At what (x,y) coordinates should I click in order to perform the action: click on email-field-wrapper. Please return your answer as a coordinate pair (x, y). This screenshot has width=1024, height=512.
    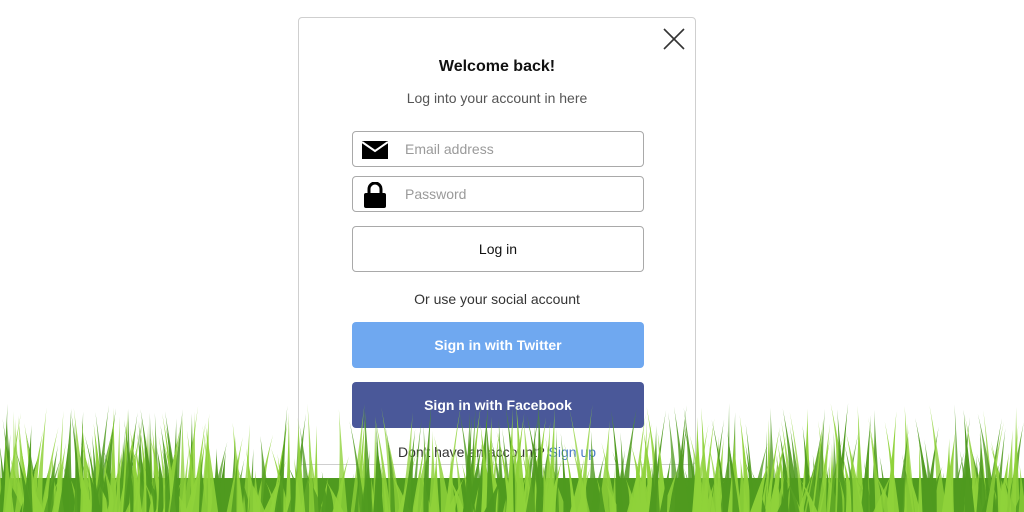
    Looking at the image, I should click on (498, 149).